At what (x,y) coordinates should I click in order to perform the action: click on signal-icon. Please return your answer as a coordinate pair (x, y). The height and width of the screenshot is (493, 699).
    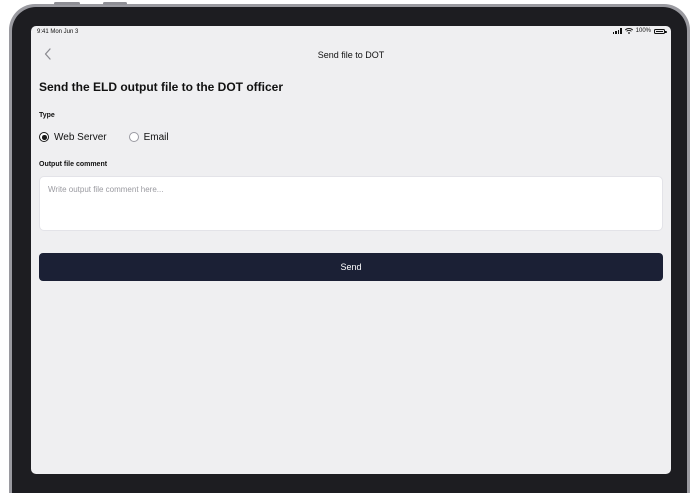
    Looking at the image, I should click on (617, 31).